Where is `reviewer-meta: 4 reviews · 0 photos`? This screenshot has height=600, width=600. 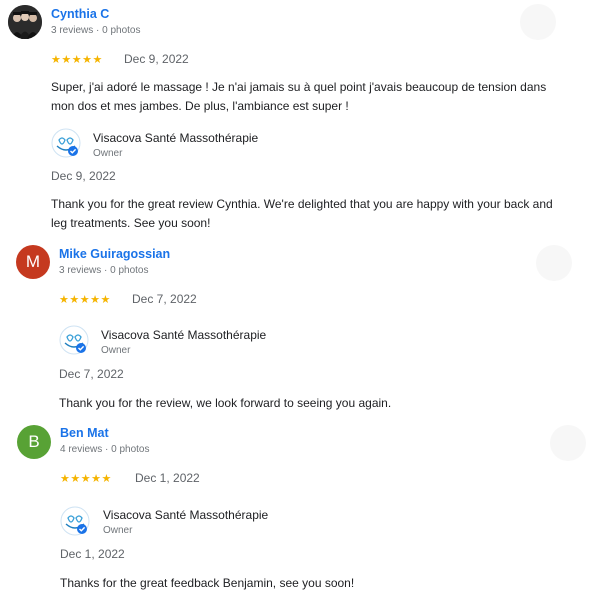 reviewer-meta: 4 reviews · 0 photos is located at coordinates (105, 449).